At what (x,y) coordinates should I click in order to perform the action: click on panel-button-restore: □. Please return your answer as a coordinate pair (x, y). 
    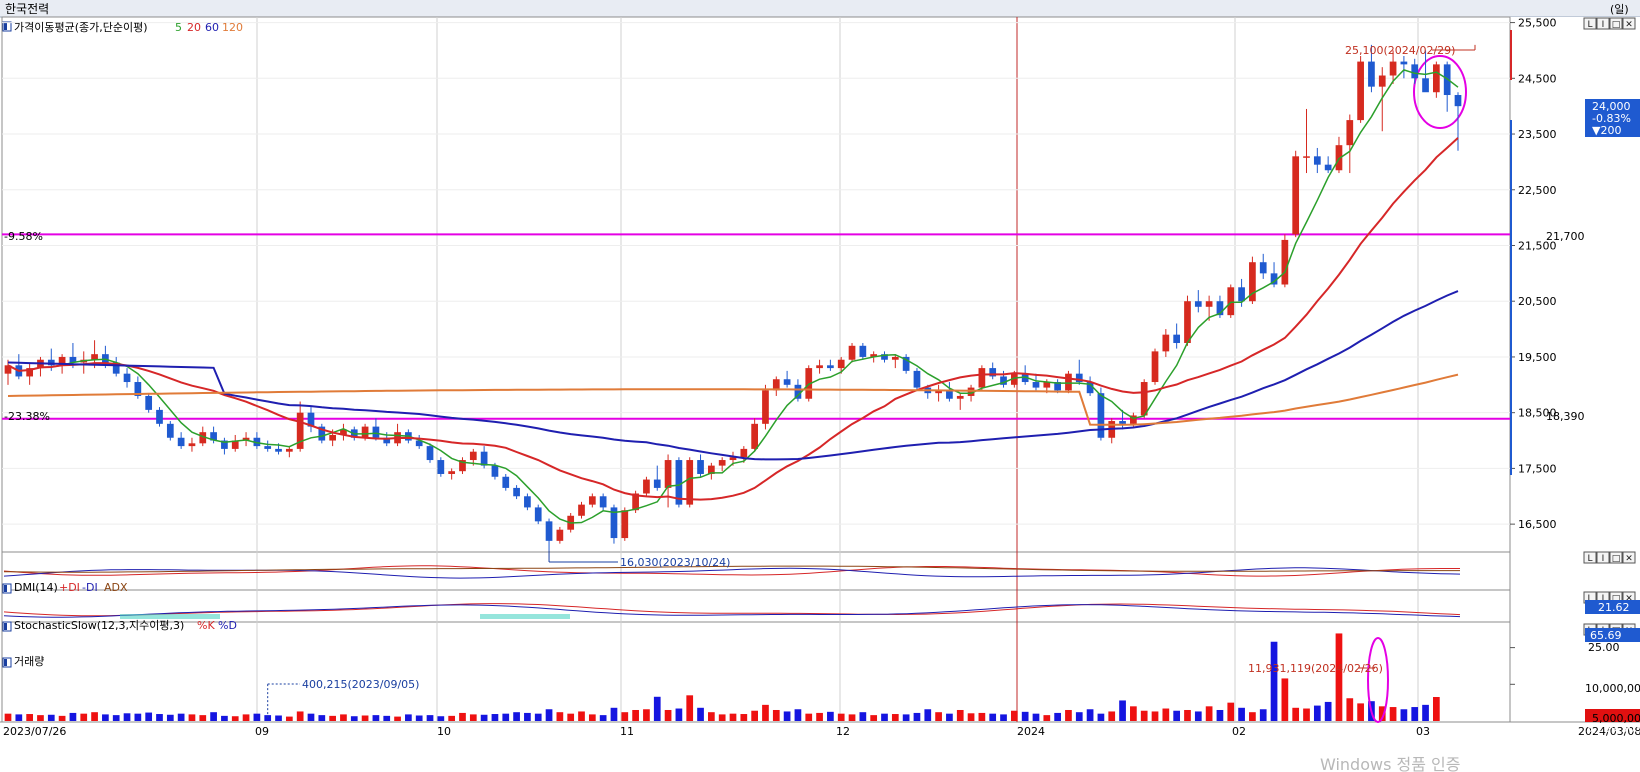
    Looking at the image, I should click on (1616, 23).